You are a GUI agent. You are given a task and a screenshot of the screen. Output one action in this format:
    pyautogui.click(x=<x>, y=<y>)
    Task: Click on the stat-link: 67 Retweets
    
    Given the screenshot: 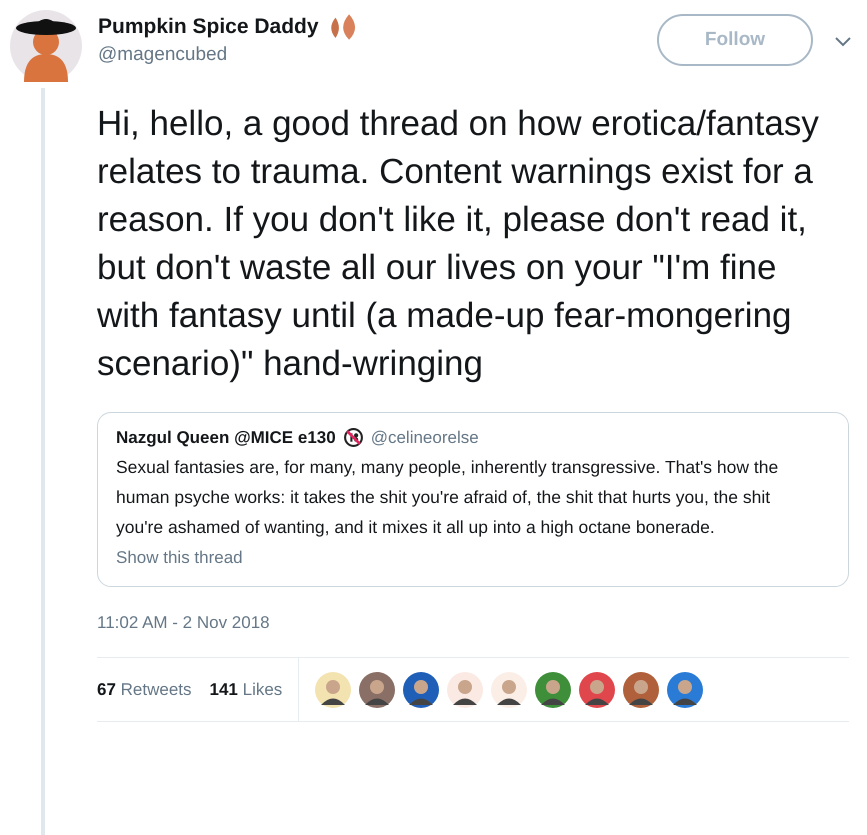 What is the action you would take?
    pyautogui.click(x=144, y=690)
    